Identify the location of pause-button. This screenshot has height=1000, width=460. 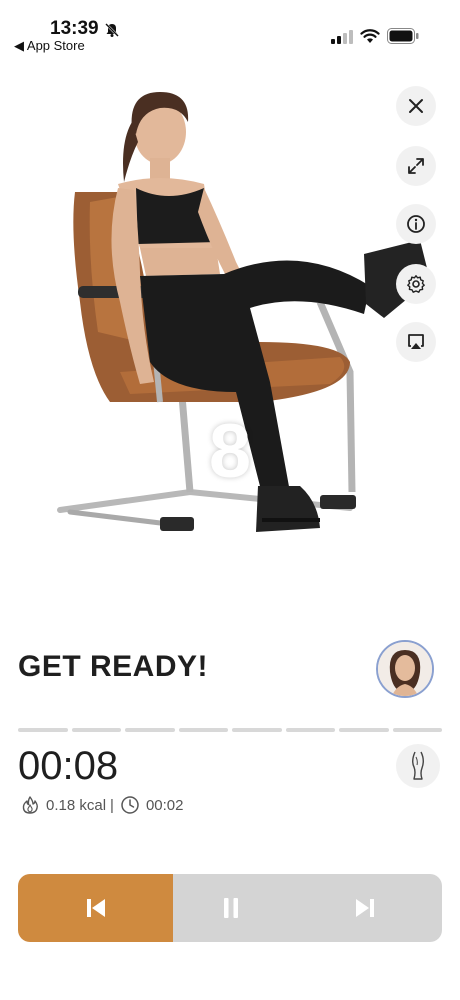
(230, 908).